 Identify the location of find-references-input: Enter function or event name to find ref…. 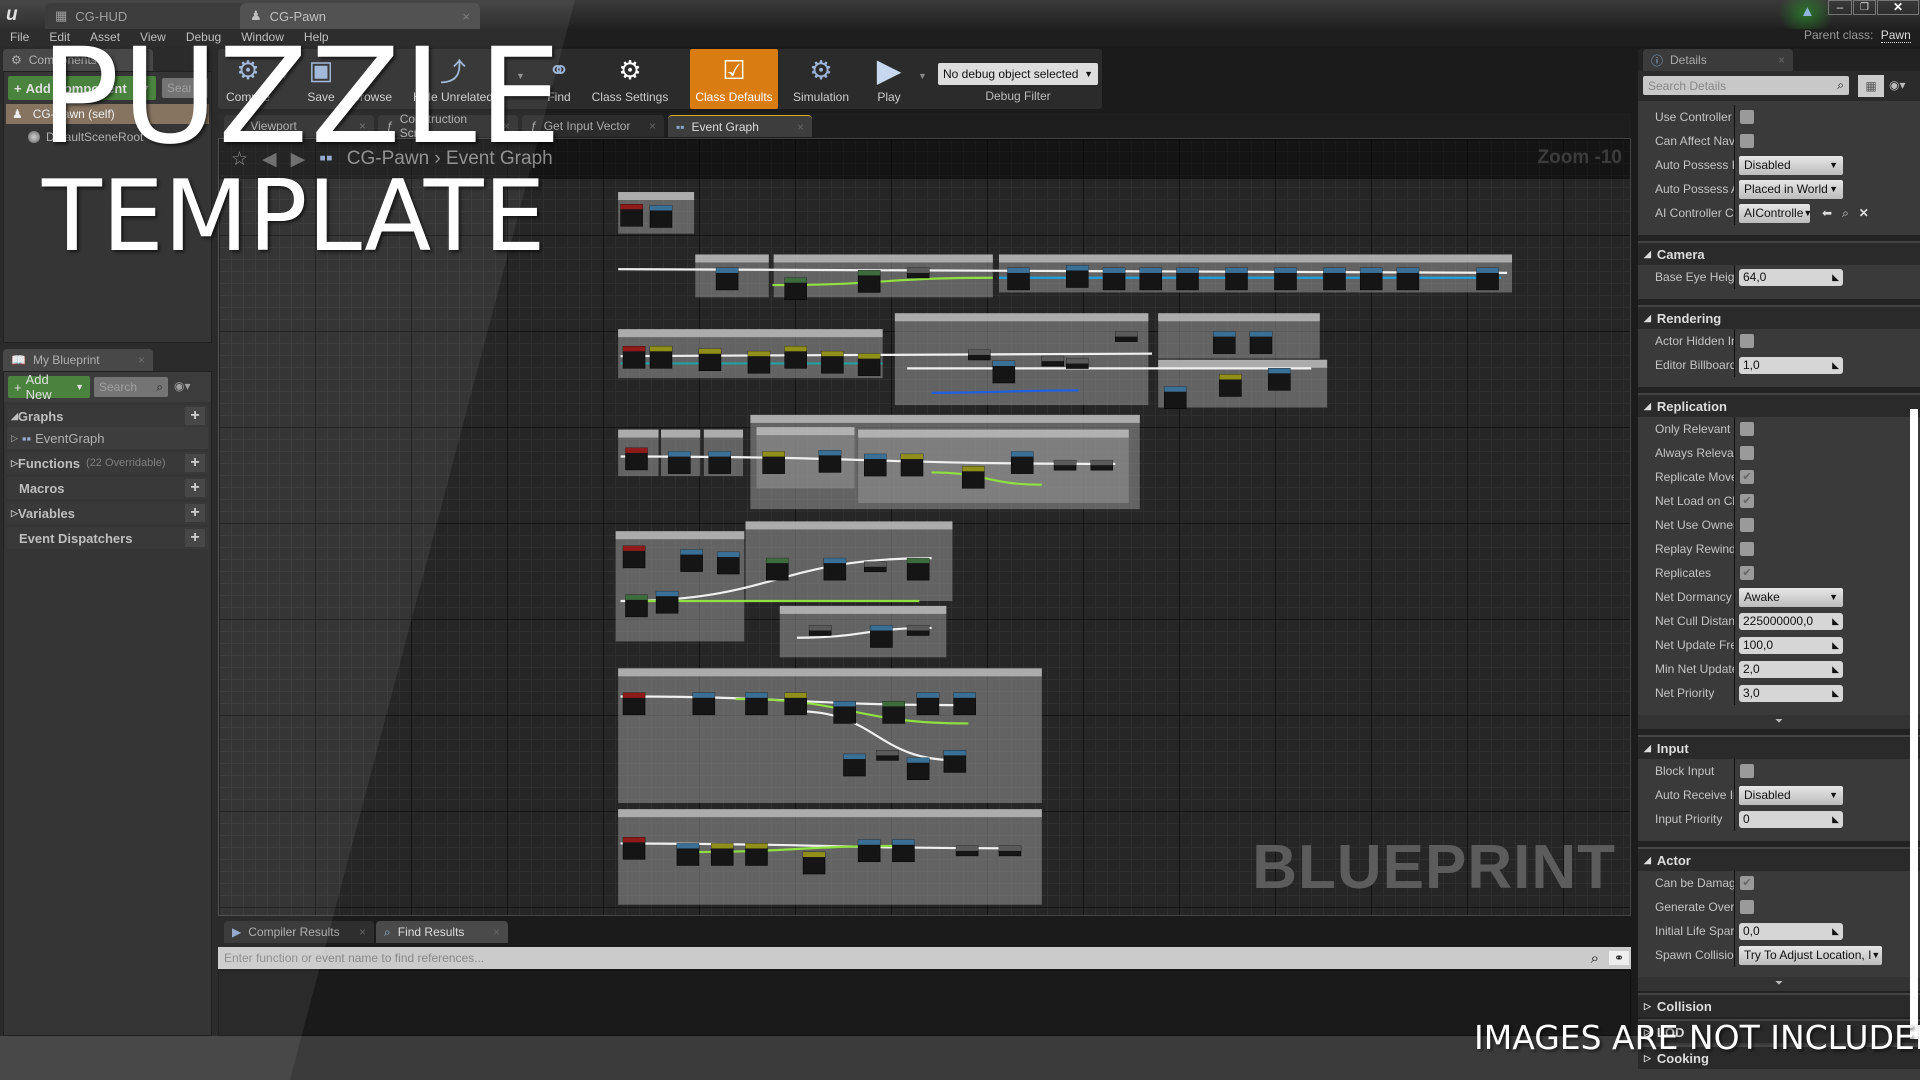
(924, 958).